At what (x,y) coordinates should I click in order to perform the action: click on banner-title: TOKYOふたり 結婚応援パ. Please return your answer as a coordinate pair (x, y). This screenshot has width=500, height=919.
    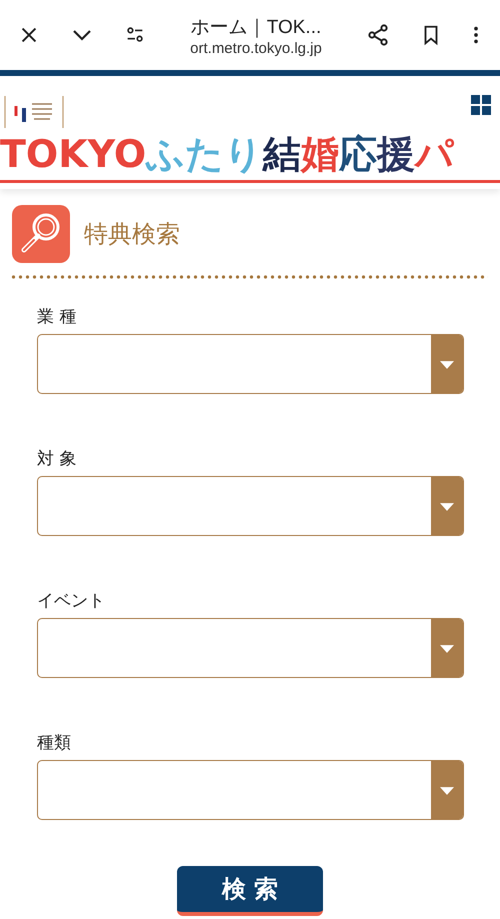
    Looking at the image, I should click on (228, 154).